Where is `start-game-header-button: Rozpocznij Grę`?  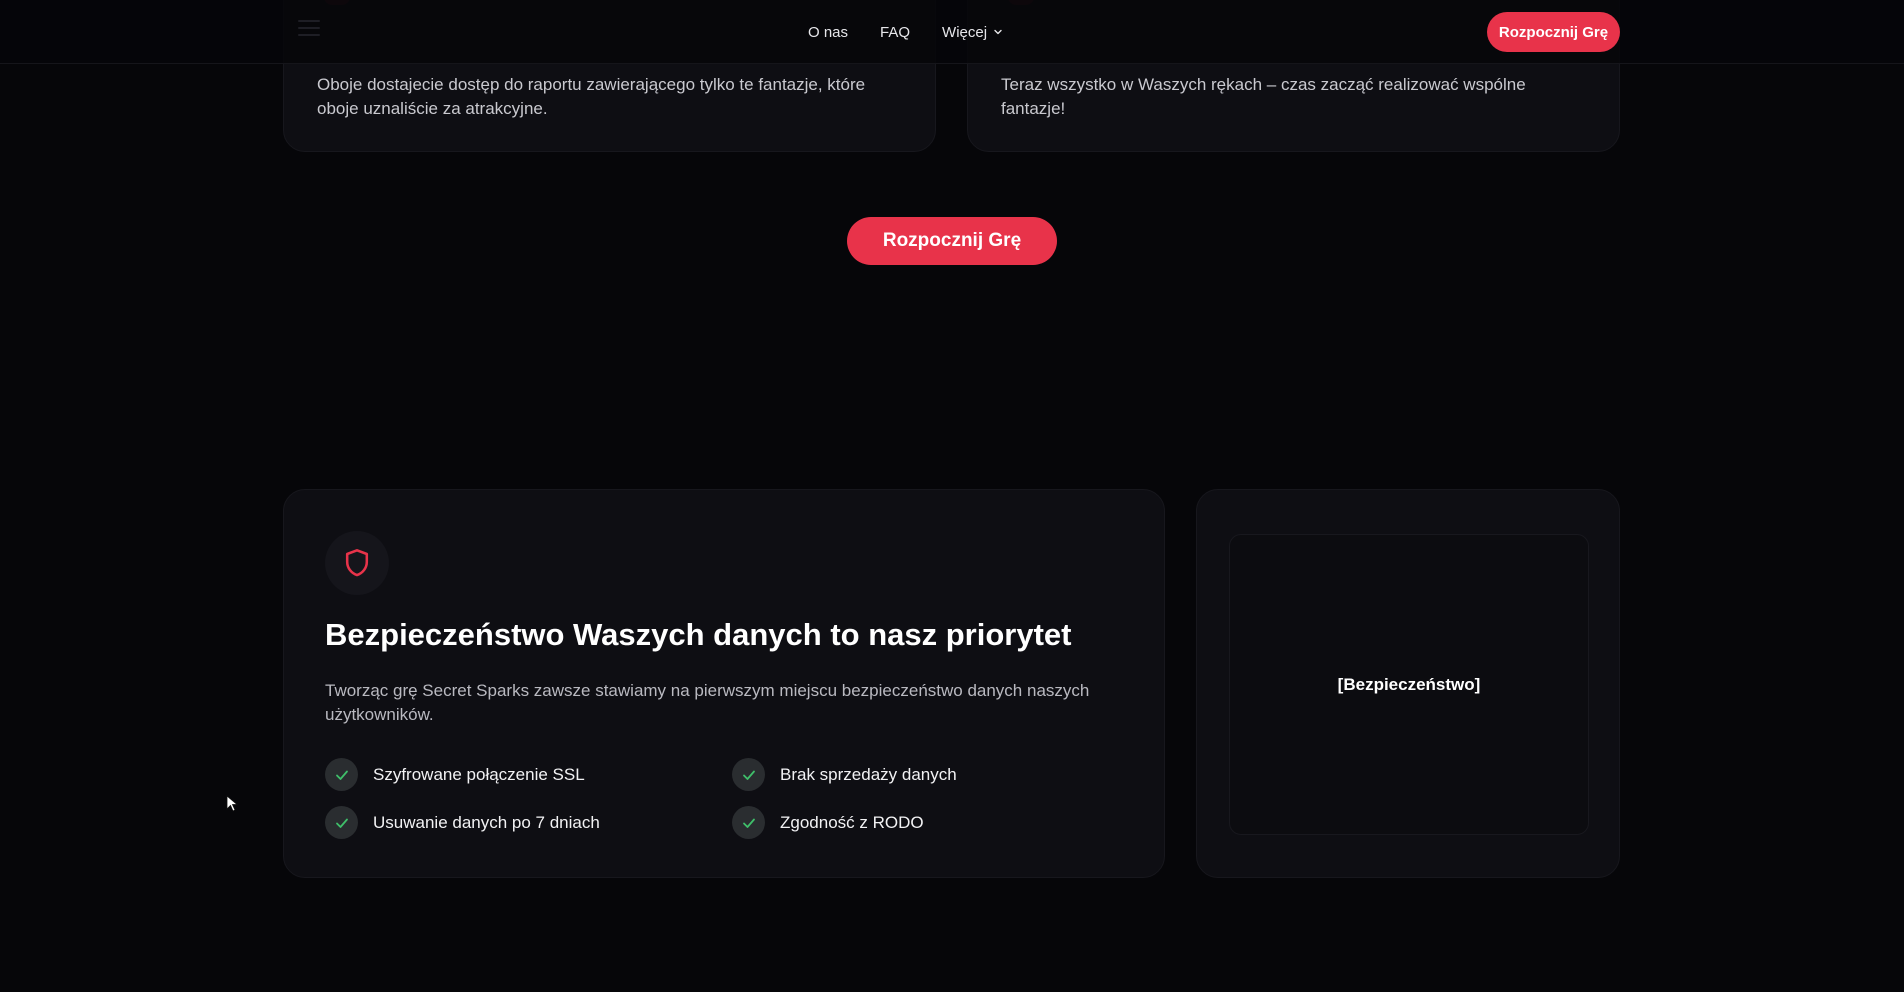
start-game-header-button: Rozpocznij Grę is located at coordinates (1553, 32).